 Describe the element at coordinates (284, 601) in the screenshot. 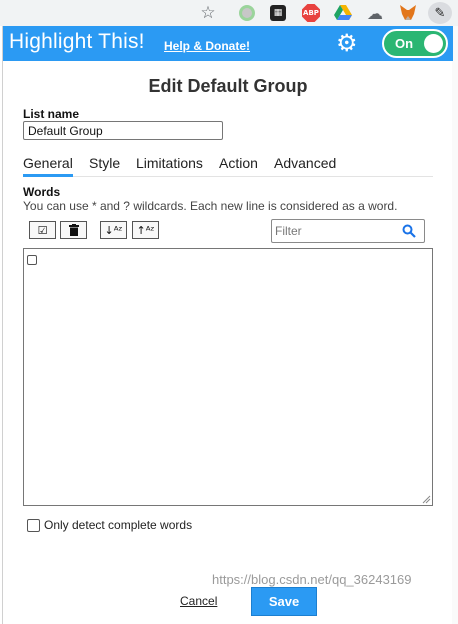

I see `save-button: Save` at that location.